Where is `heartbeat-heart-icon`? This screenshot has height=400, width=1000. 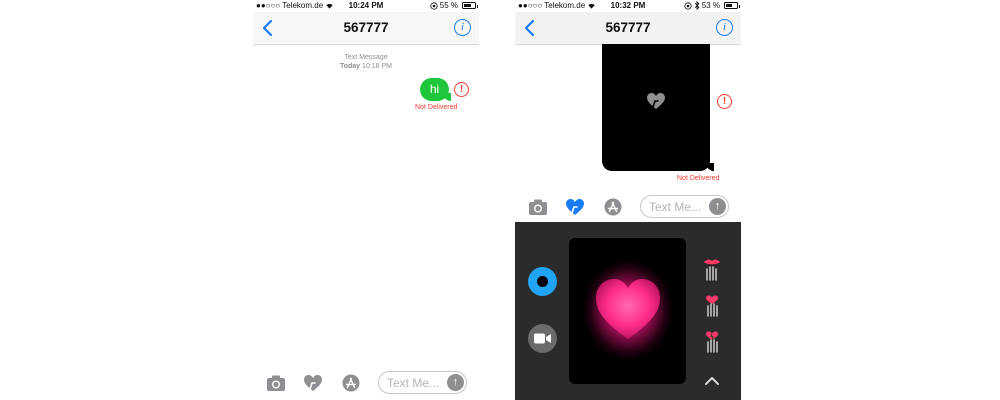
heartbeat-heart-icon is located at coordinates (628, 309).